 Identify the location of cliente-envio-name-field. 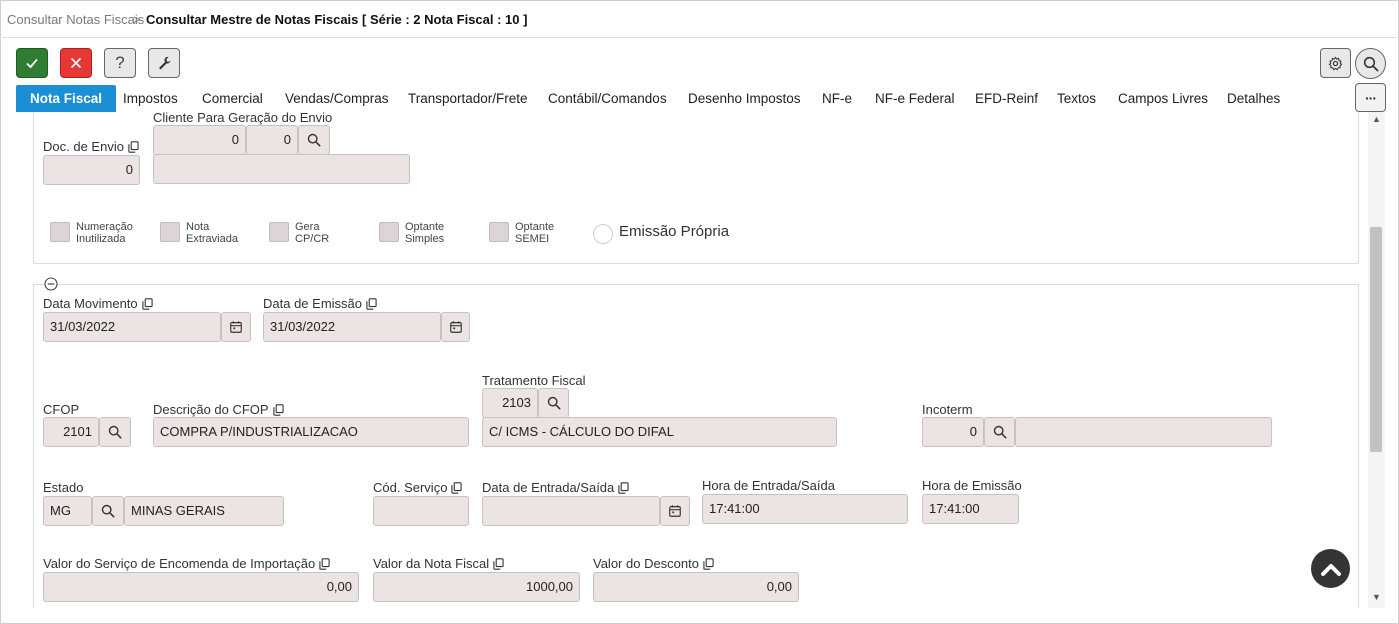
(281, 169).